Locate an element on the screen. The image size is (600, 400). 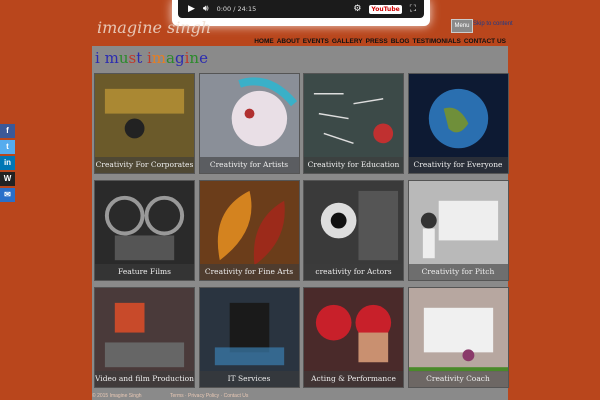
service-tile: Video and film Production is located at coordinates (144, 337).